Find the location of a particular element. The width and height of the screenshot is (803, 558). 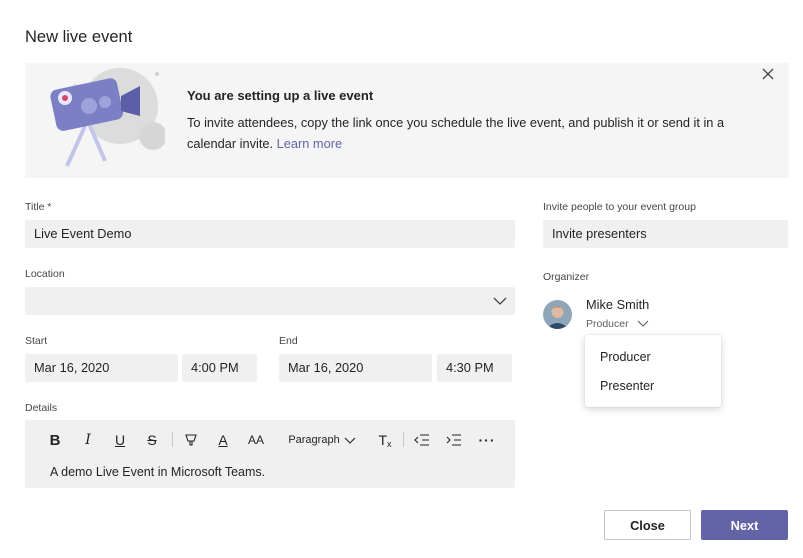

title-label: Title * is located at coordinates (38, 207).